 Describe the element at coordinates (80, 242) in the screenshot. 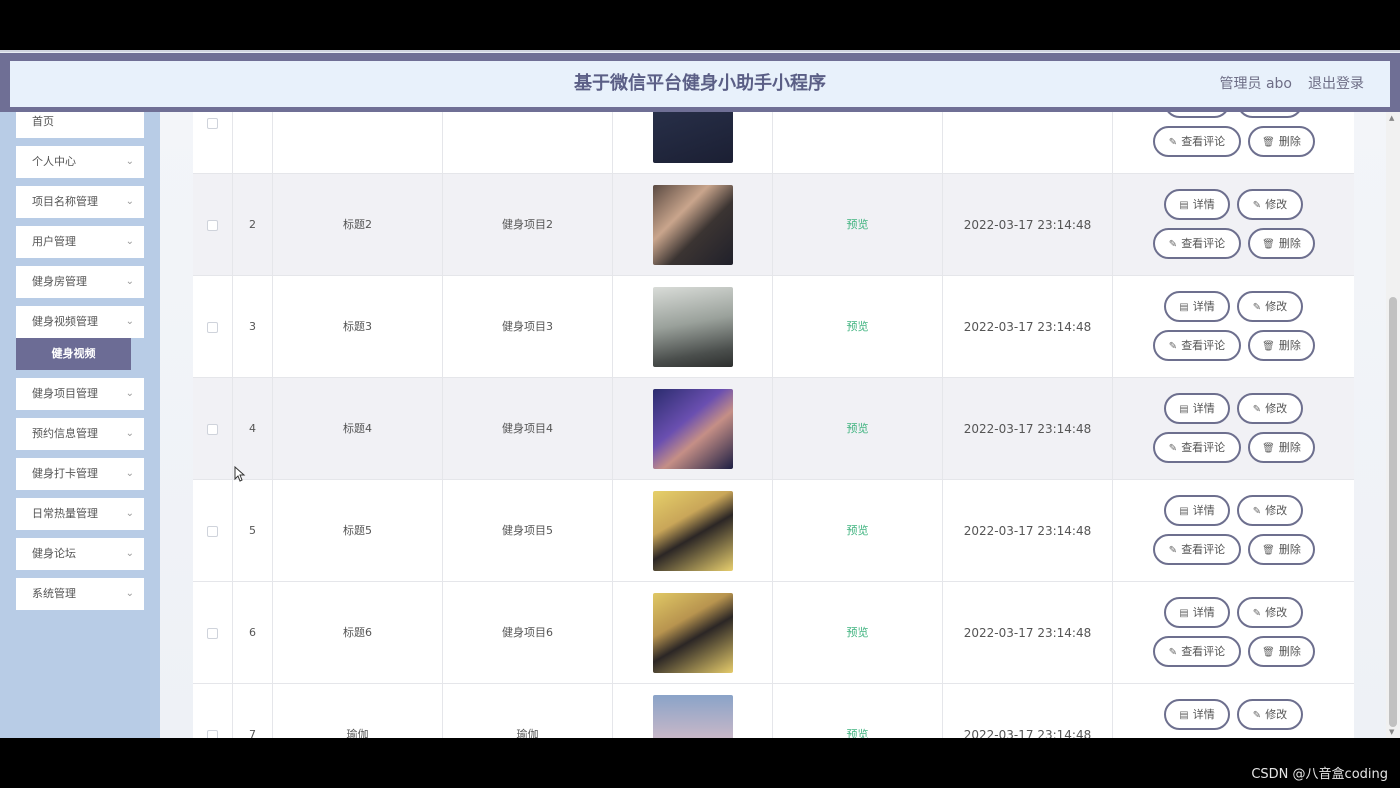

I see `sidebar-item-users: 用户管理 ⌄` at that location.